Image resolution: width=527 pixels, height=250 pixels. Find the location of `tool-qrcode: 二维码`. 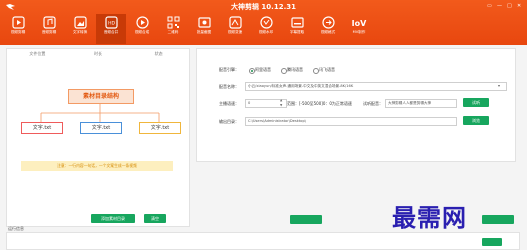

tool-qrcode: 二维码 is located at coordinates (173, 29).